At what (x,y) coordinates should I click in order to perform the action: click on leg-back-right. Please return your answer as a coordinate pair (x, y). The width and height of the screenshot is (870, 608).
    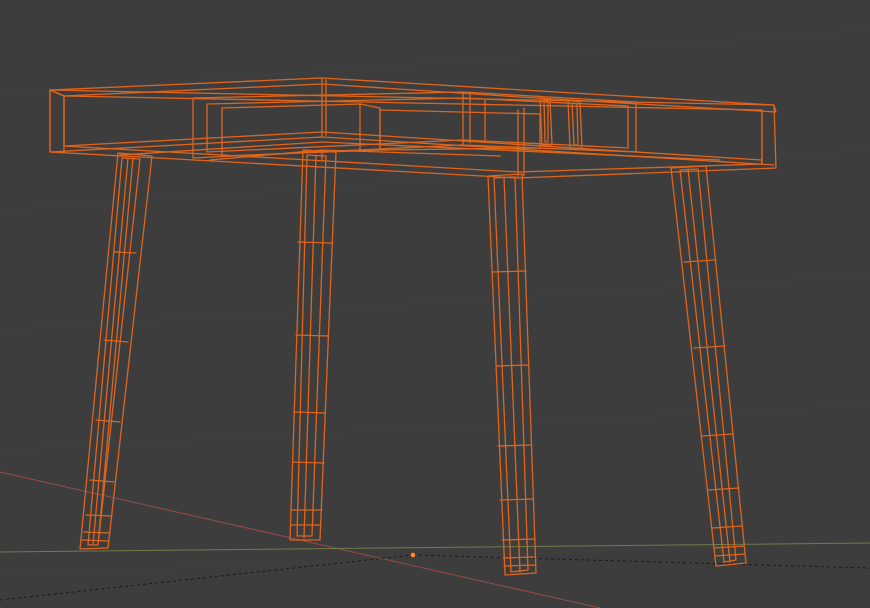
    Looking at the image, I should click on (708, 366).